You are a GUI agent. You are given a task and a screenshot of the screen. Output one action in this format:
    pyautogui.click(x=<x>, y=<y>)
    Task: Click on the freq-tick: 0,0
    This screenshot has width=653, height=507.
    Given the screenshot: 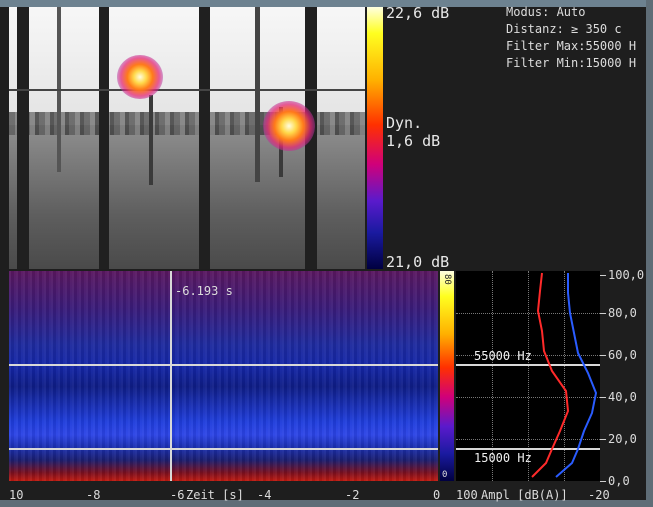 What is the action you would take?
    pyautogui.click(x=619, y=481)
    